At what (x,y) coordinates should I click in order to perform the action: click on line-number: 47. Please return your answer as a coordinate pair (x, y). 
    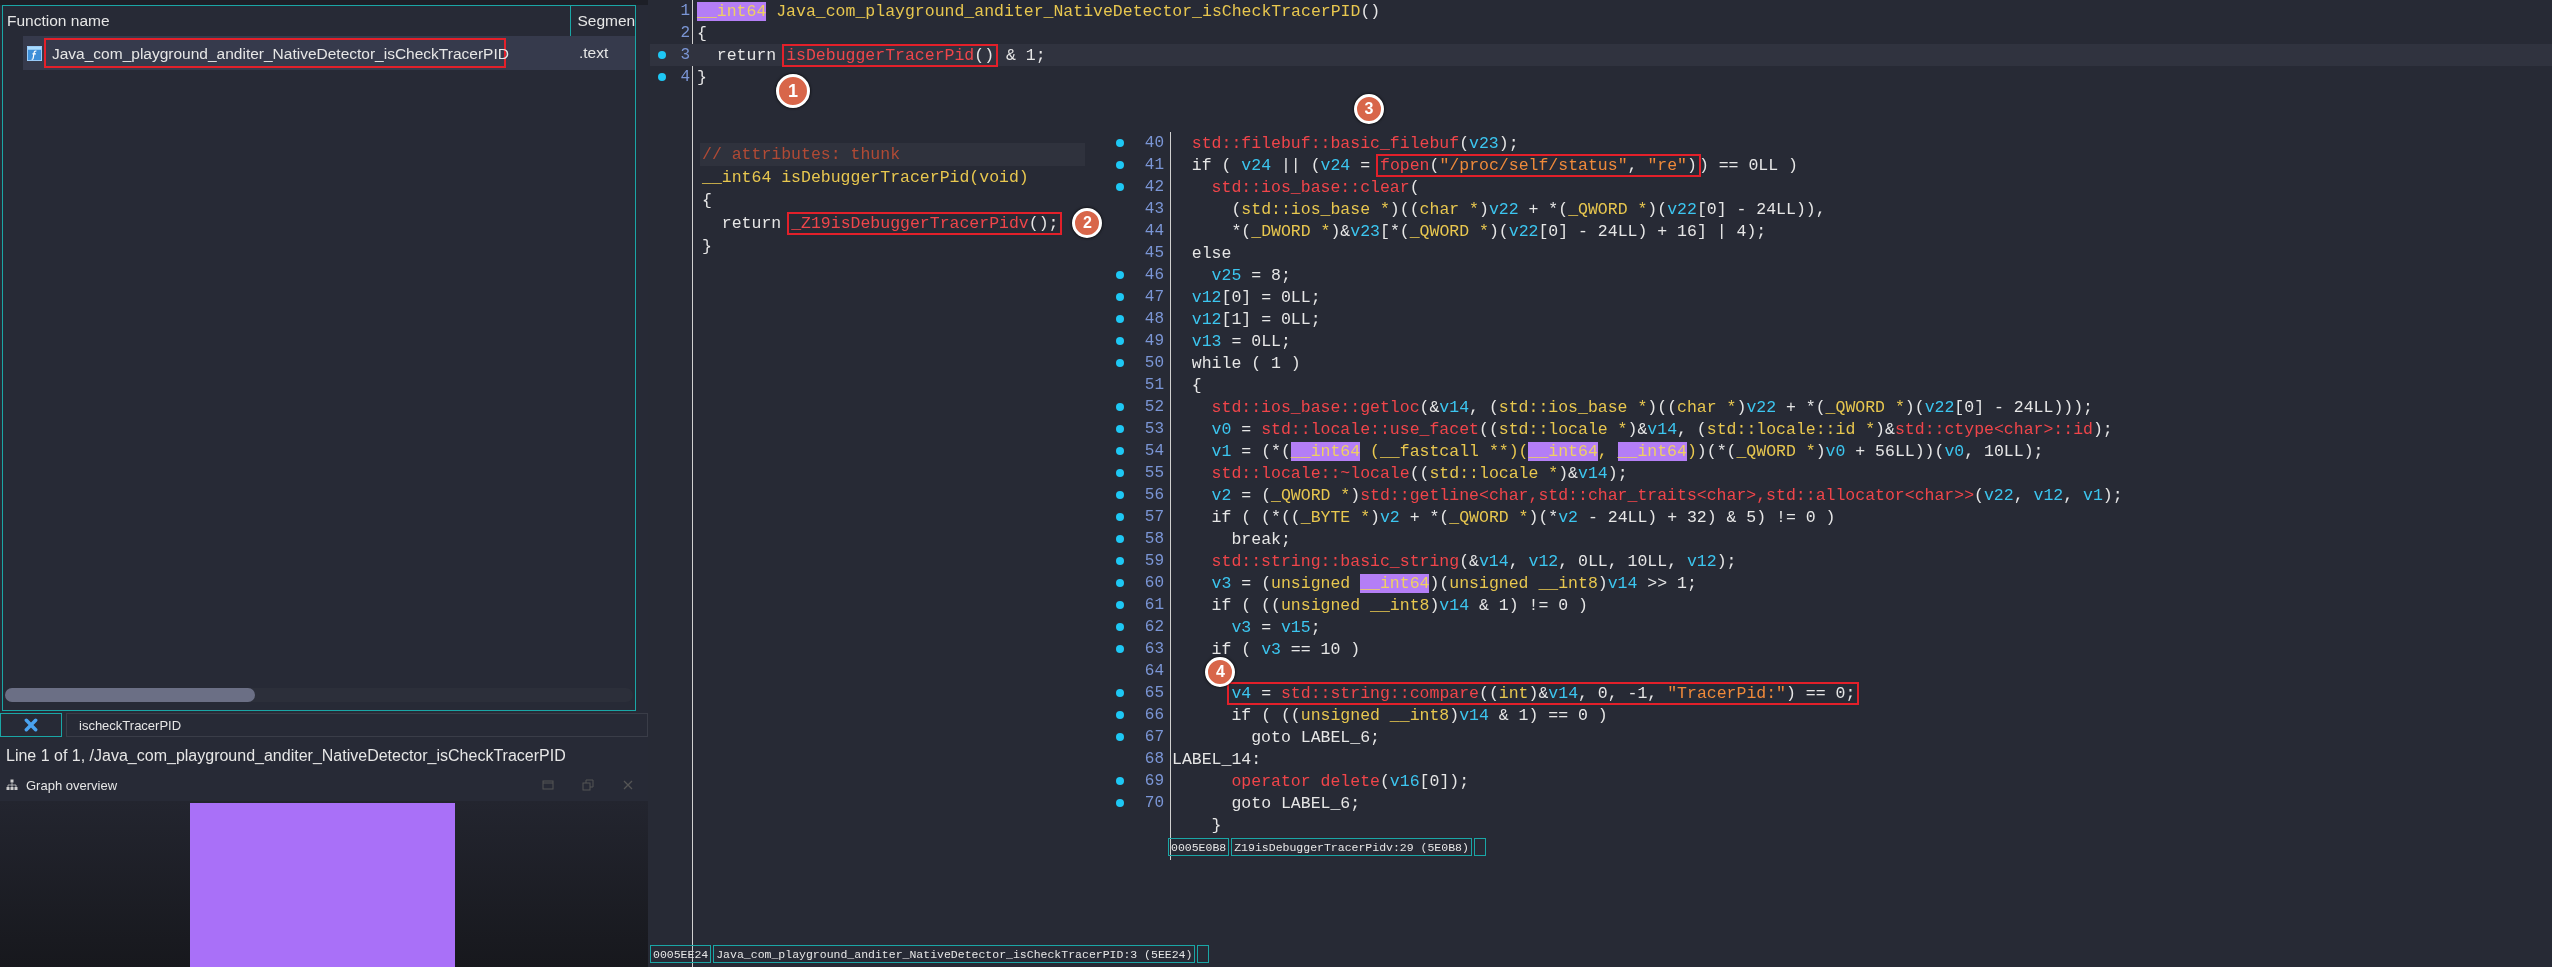
    Looking at the image, I should click on (1154, 297).